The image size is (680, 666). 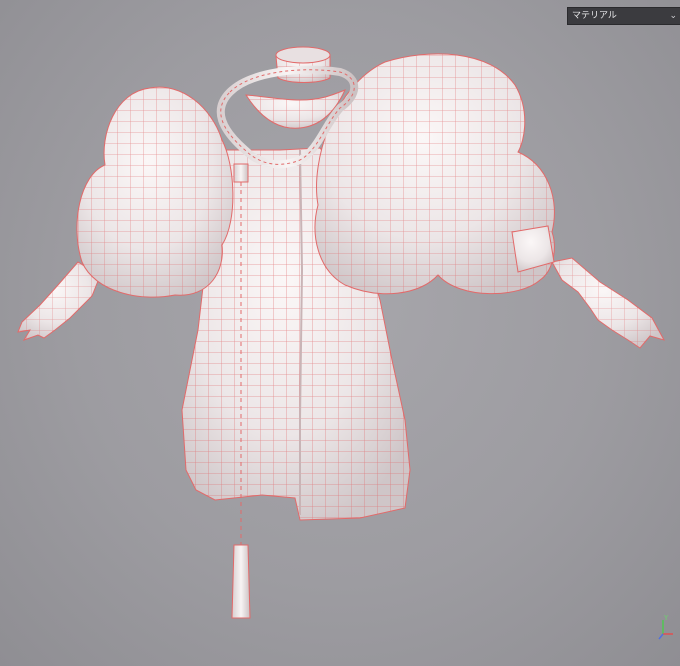 What do you see at coordinates (59, 301) in the screenshot?
I see `left-hand` at bounding box center [59, 301].